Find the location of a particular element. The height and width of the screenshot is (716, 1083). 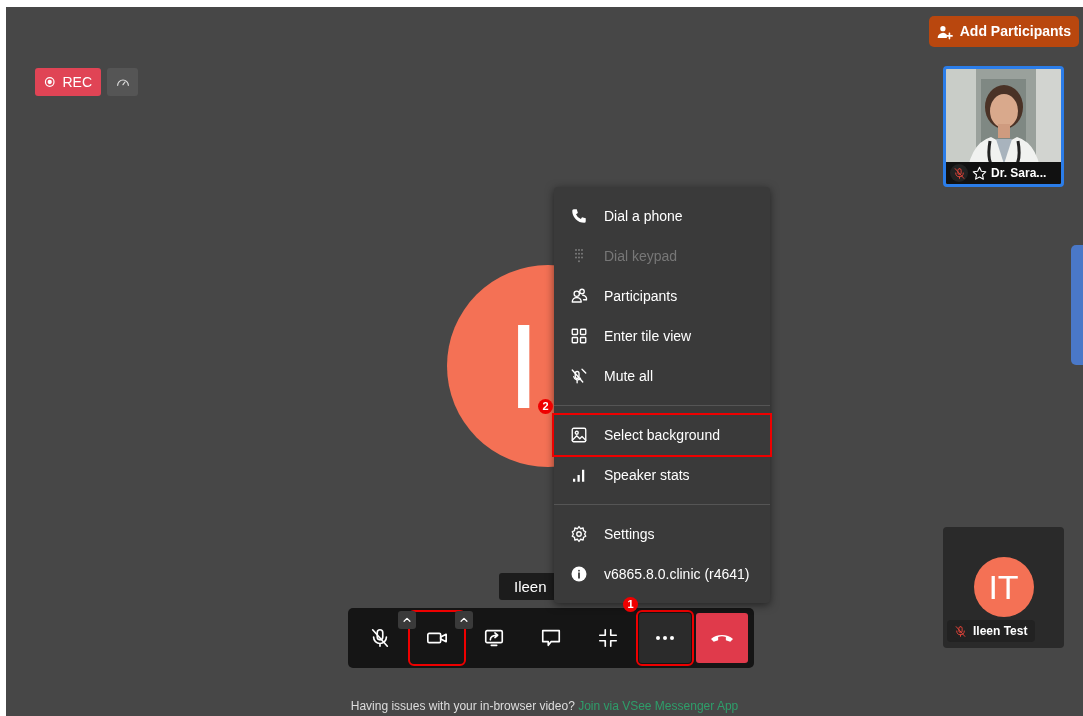

menu-item: Speaker stats is located at coordinates (662, 475).